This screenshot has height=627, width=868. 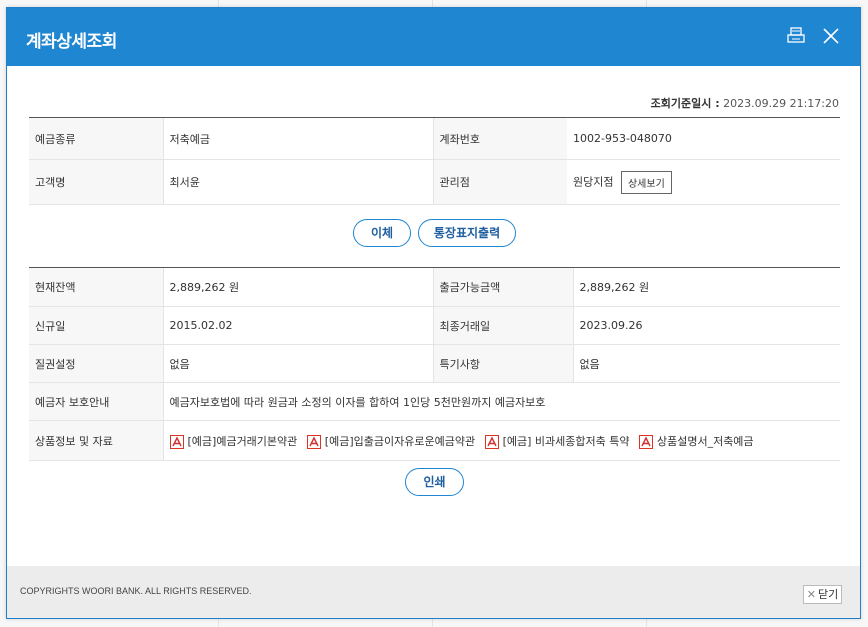 I want to click on table-row: 고객명 최서윤 관리점 원당지점 상세보기, so click(x=434, y=182).